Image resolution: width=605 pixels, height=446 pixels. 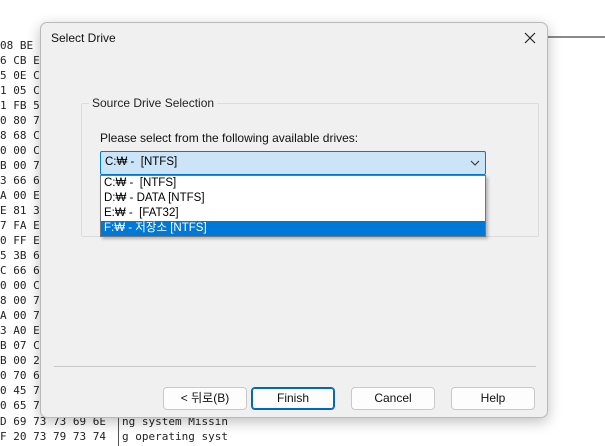 I want to click on drive-combobox: C:₩ - [NTFS], so click(x=293, y=163).